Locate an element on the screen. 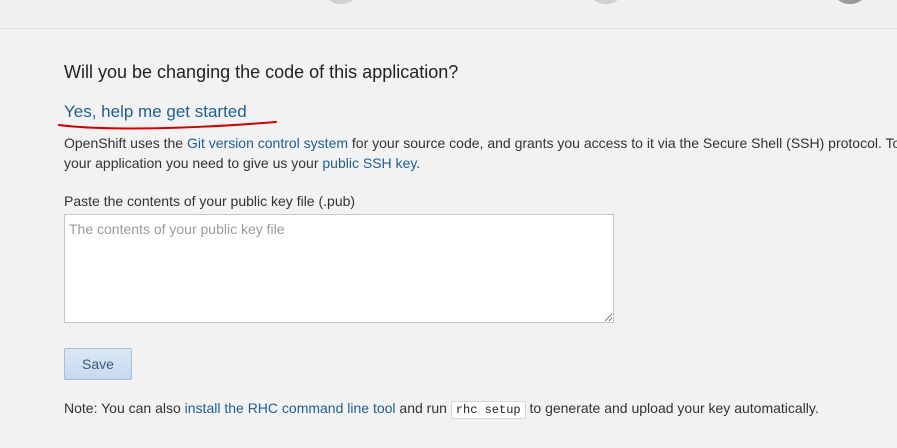 The width and height of the screenshot is (897, 448). step-progress-bar is located at coordinates (448, 14).